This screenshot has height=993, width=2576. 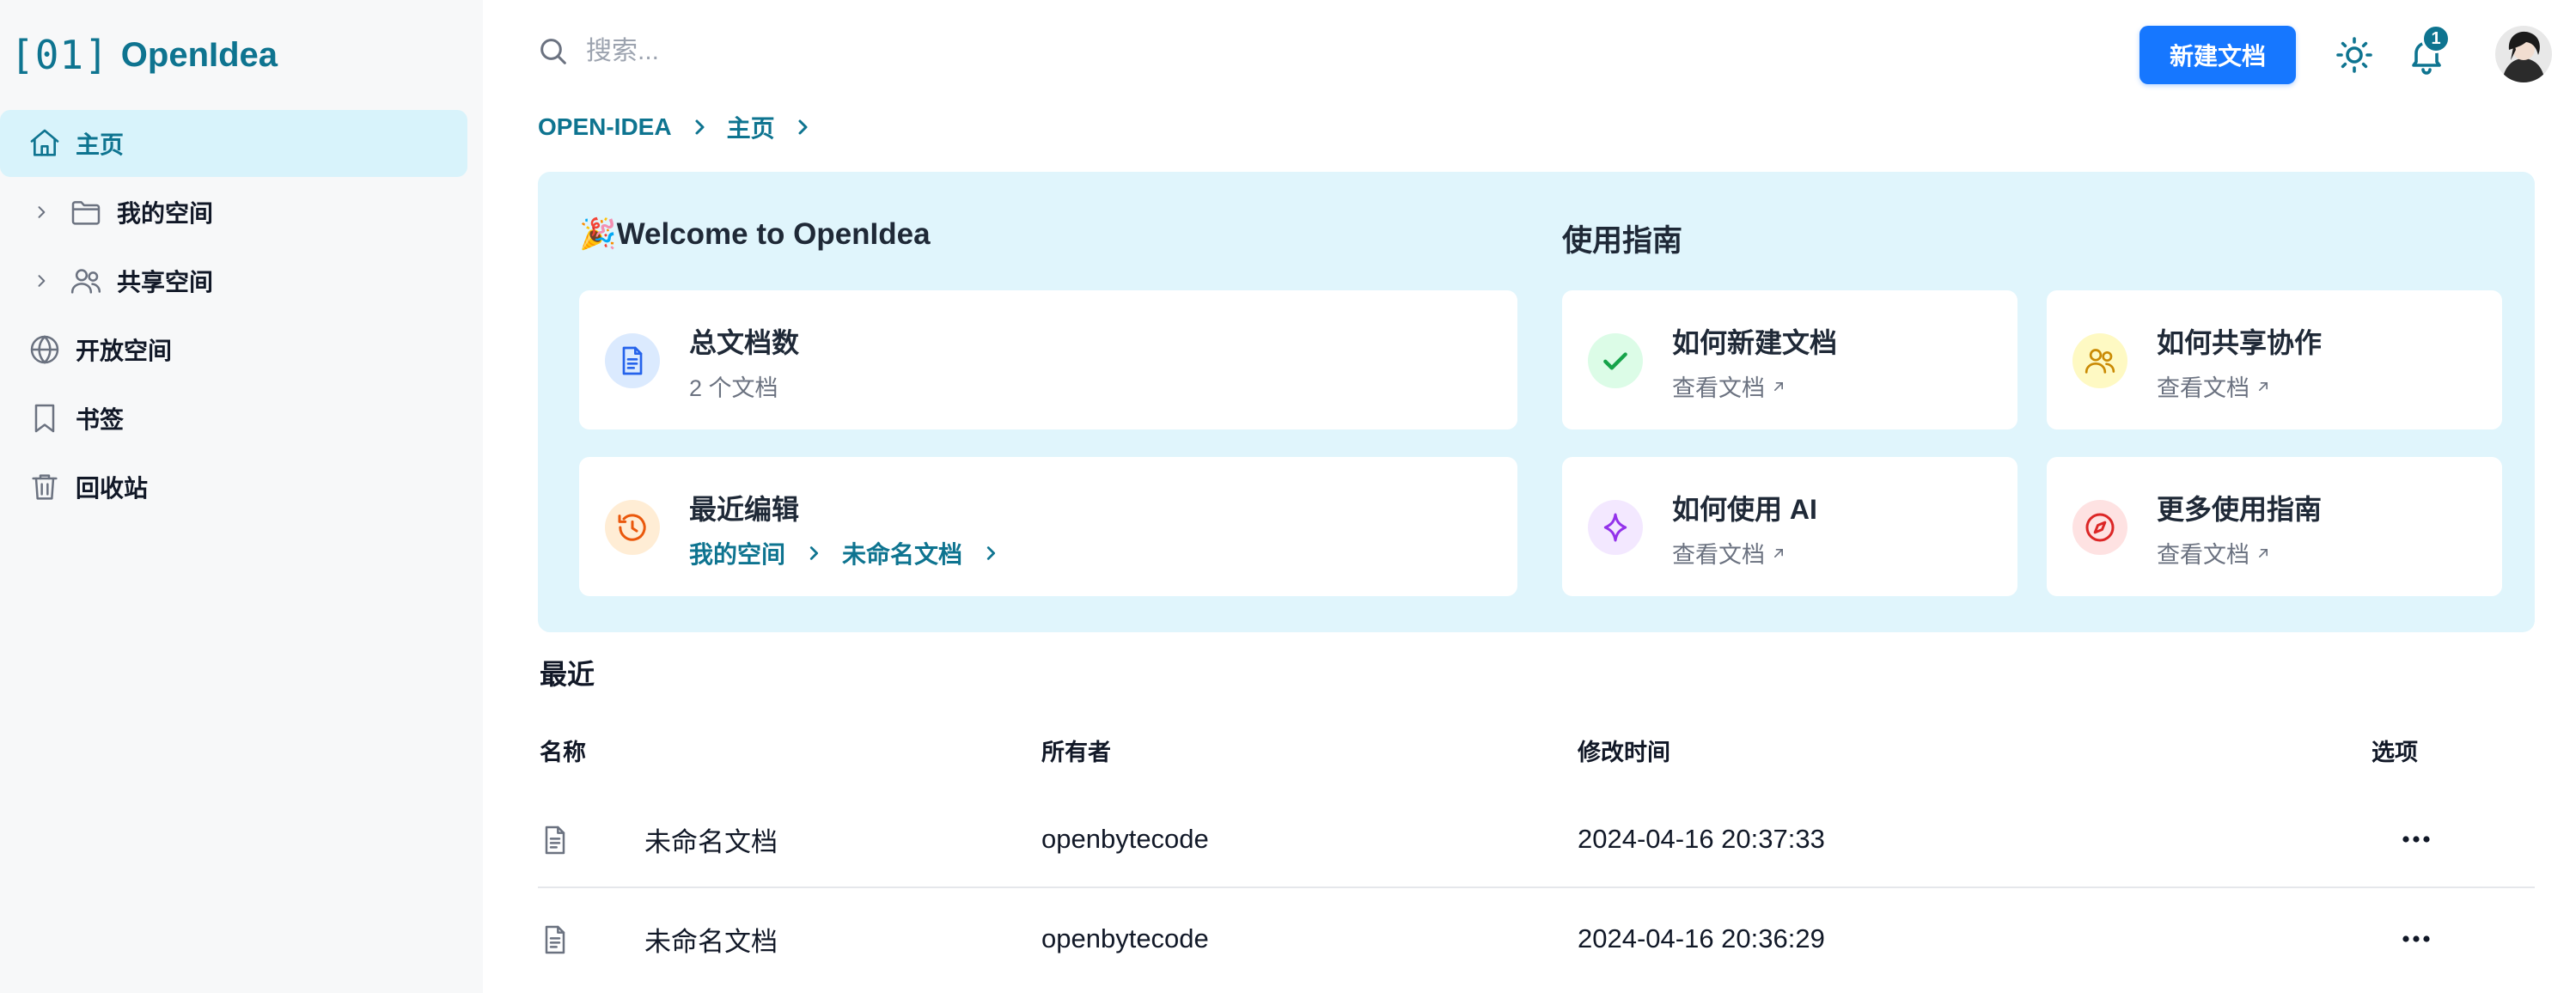 What do you see at coordinates (2274, 526) in the screenshot?
I see `guide-card-more: 更多使用指南 查看文档` at bounding box center [2274, 526].